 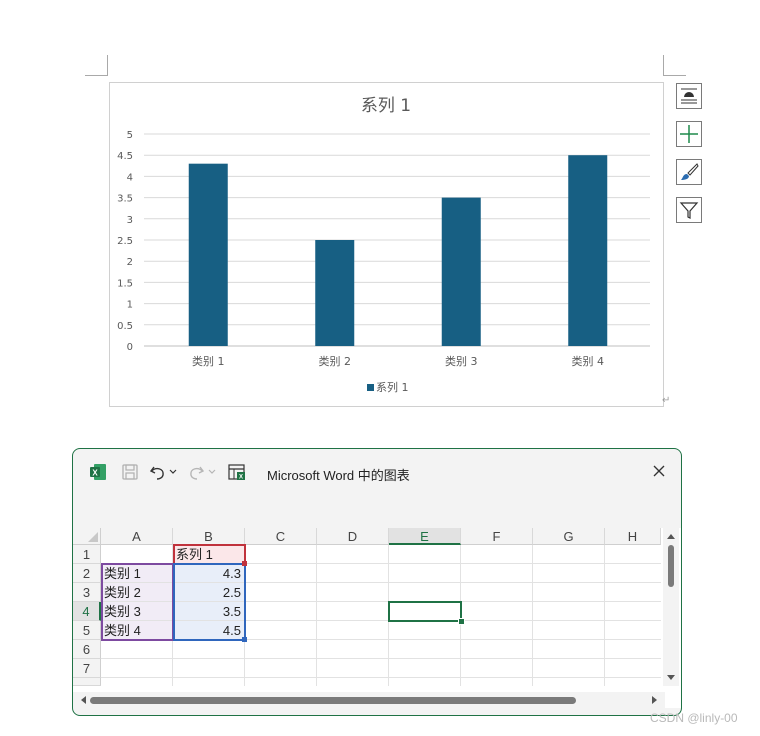 What do you see at coordinates (158, 472) in the screenshot?
I see `undo-icon` at bounding box center [158, 472].